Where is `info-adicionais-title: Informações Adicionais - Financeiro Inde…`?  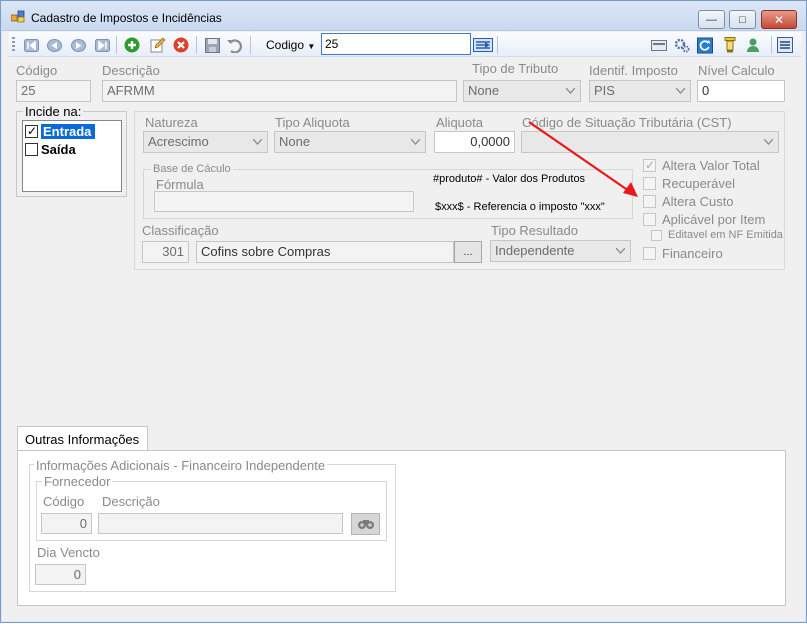
info-adicionais-title: Informações Adicionais - Financeiro Inde… is located at coordinates (181, 465).